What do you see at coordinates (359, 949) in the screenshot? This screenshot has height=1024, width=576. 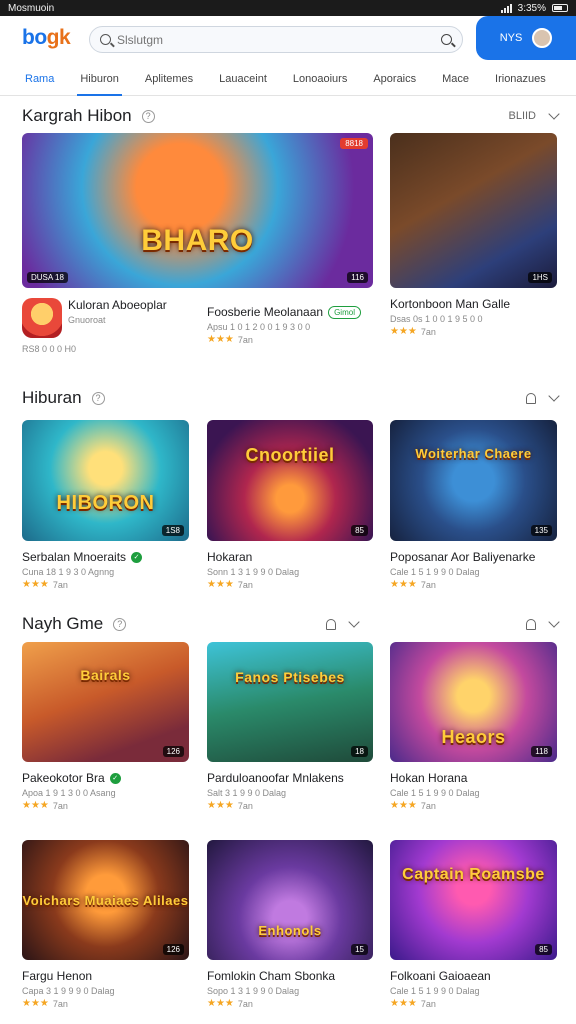 I see `app-tag: 15` at bounding box center [359, 949].